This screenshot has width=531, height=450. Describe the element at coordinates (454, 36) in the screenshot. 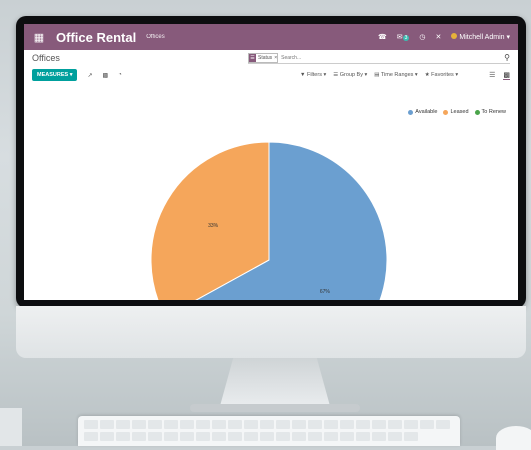

I see `avatar` at that location.